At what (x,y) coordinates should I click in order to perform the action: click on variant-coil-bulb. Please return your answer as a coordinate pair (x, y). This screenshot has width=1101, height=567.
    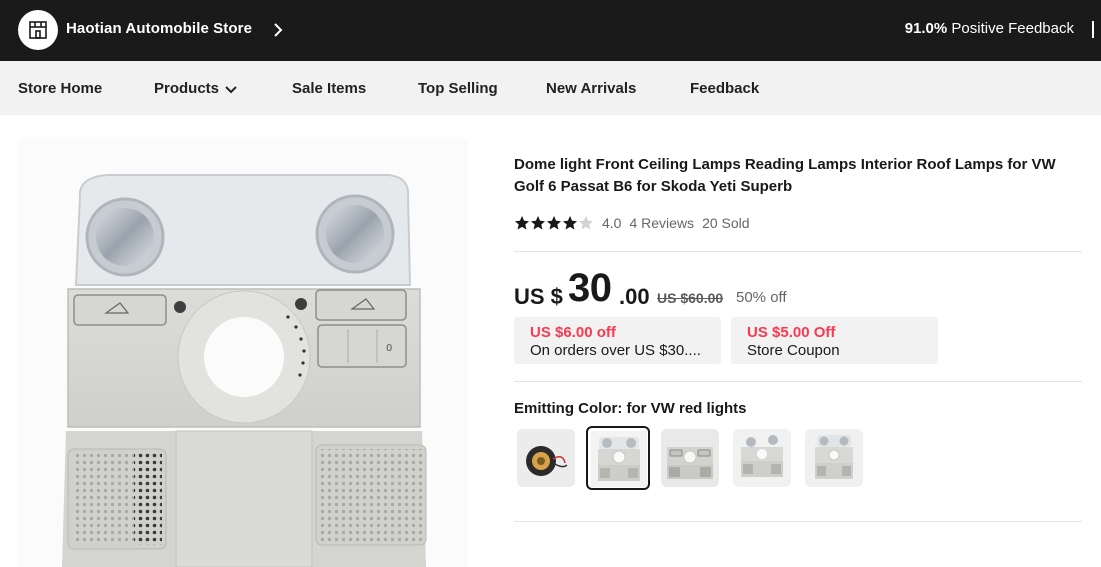
    Looking at the image, I should click on (546, 458).